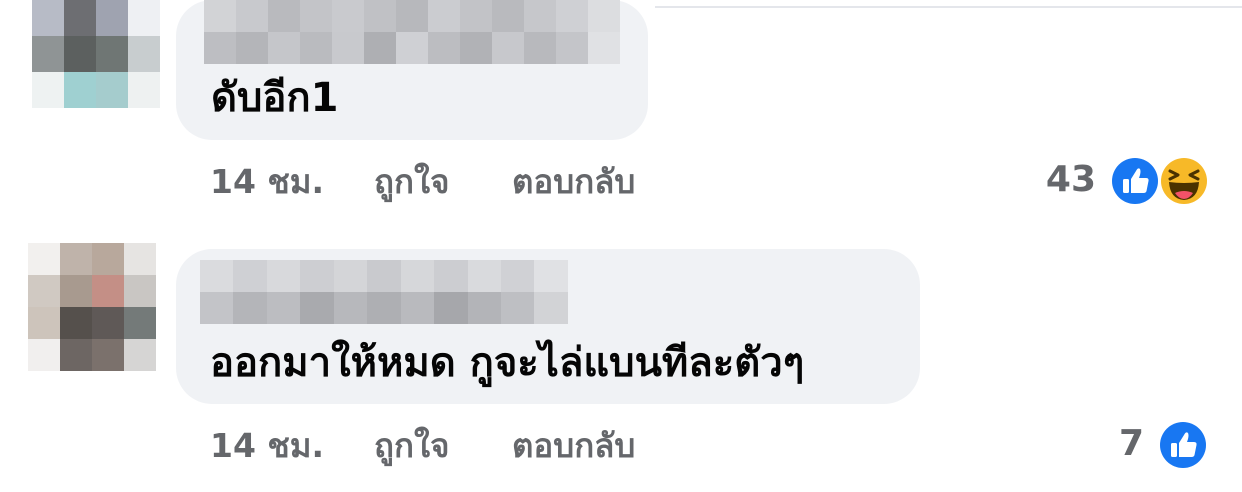 The width and height of the screenshot is (1242, 492). I want to click on haha-icon, so click(1184, 181).